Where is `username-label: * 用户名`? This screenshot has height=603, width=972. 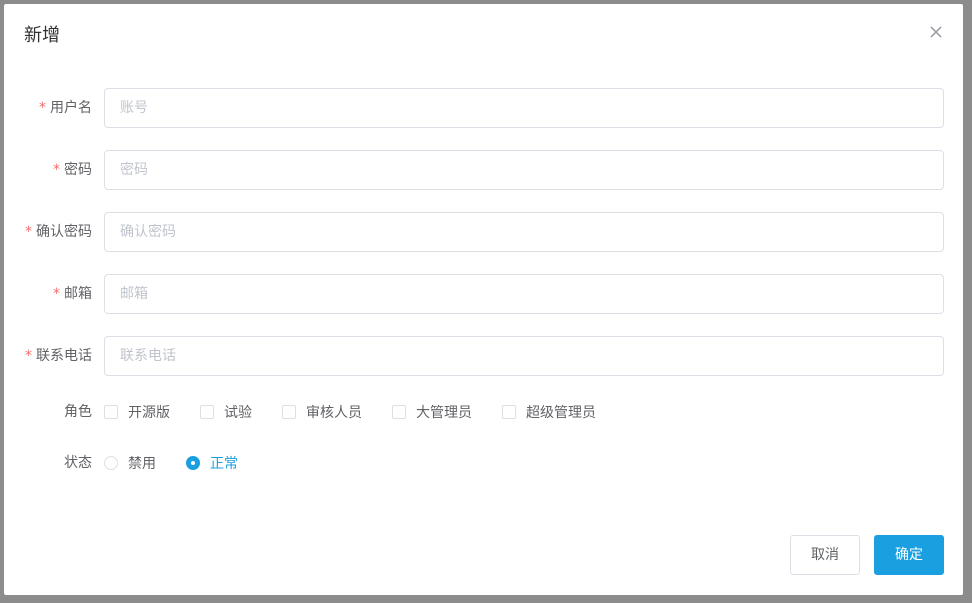 username-label: * 用户名 is located at coordinates (65, 108).